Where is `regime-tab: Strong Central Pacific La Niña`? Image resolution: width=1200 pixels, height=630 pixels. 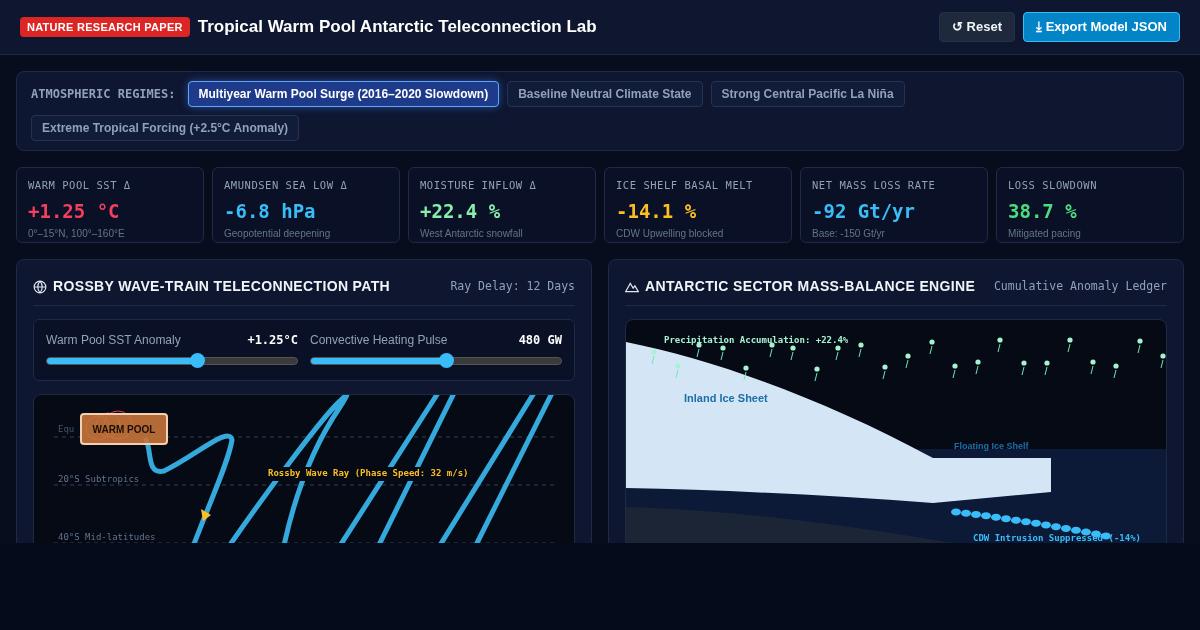 regime-tab: Strong Central Pacific La Niña is located at coordinates (807, 94).